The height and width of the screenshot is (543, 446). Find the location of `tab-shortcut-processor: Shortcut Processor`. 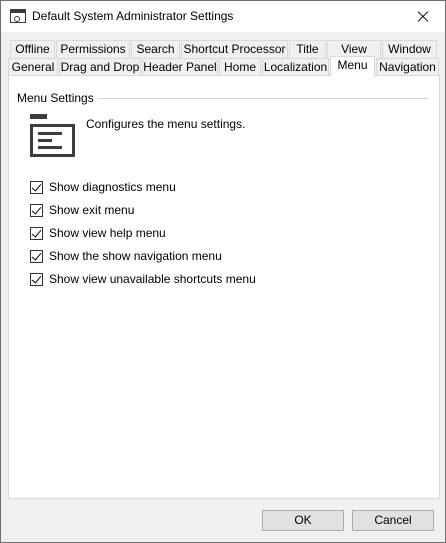

tab-shortcut-processor: Shortcut Processor is located at coordinates (234, 49).